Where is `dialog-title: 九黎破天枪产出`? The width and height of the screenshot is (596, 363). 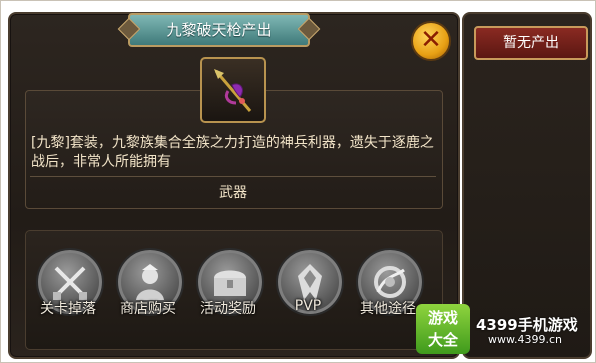
dialog-title: 九黎破天枪产出 is located at coordinates (219, 30).